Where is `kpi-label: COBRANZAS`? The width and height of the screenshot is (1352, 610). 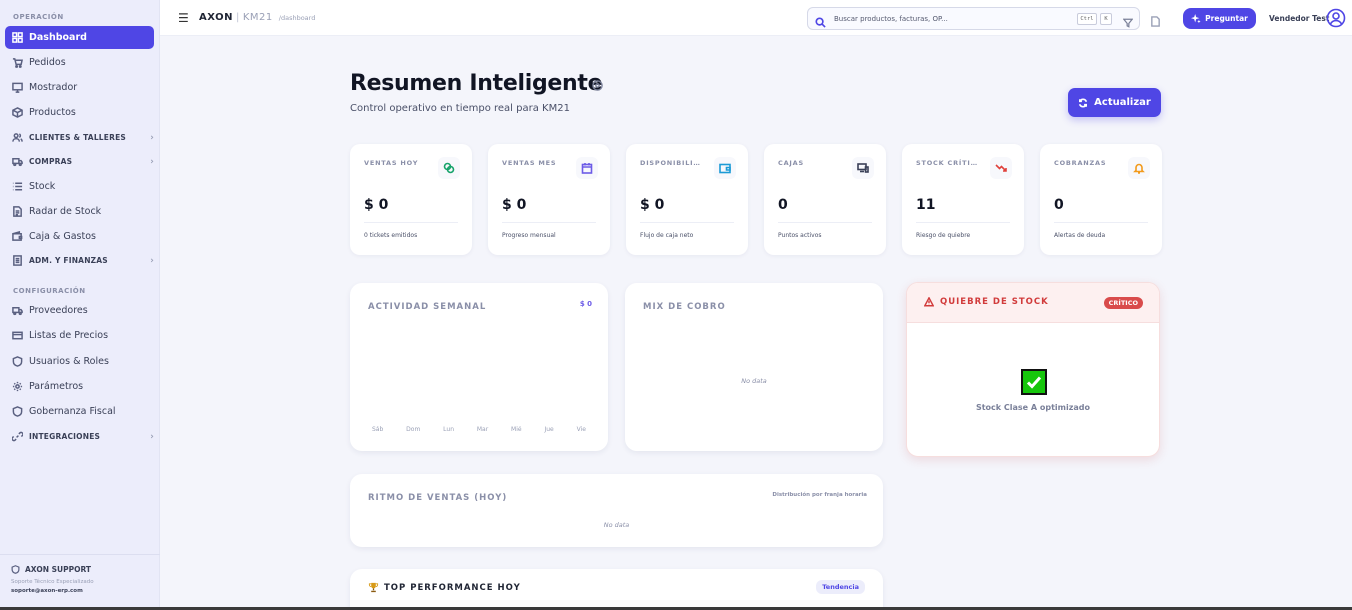 kpi-label: COBRANZAS is located at coordinates (1080, 163).